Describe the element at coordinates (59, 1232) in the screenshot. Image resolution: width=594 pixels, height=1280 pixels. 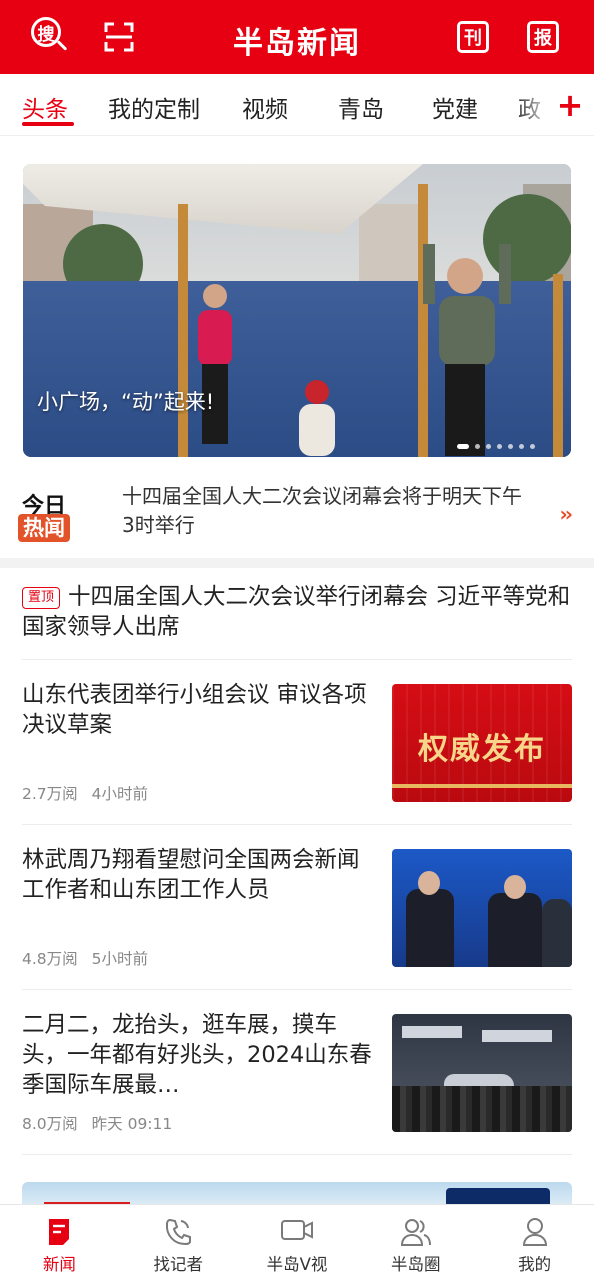
I see `news-icon` at that location.